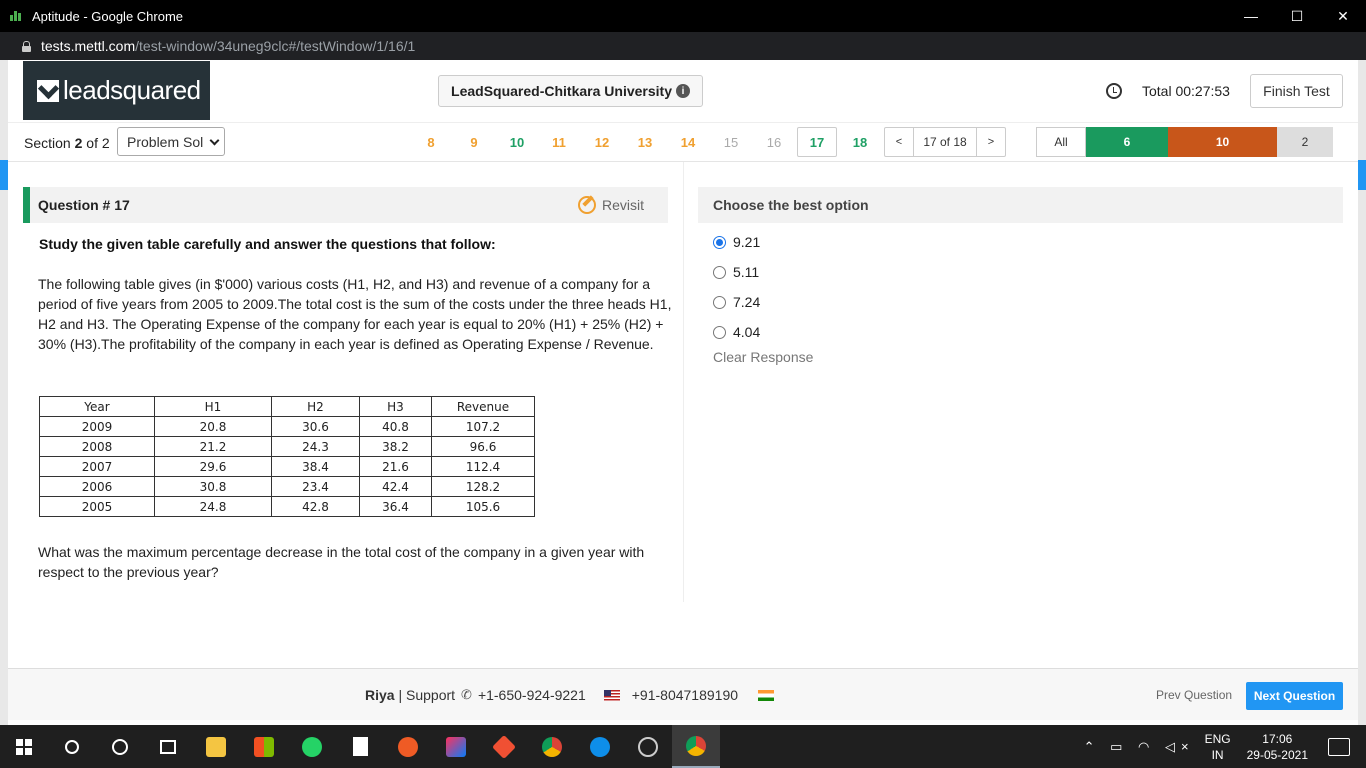 The height and width of the screenshot is (768, 1366). I want to click on search-icon, so click(72, 746).